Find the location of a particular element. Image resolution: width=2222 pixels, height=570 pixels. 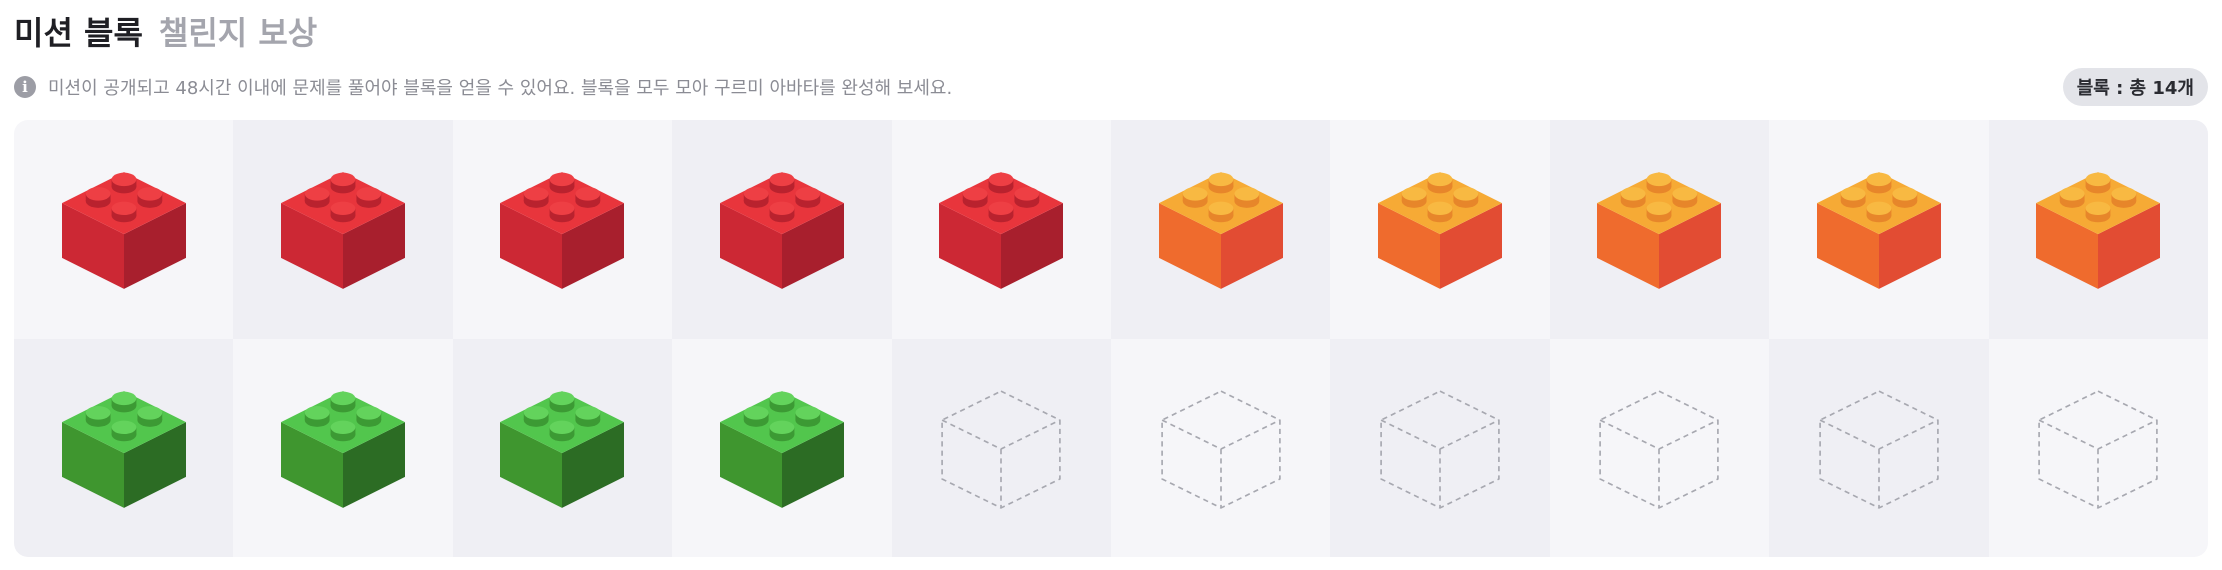

page-header: 미션 블록 챌린지 보상 is located at coordinates (165, 31).